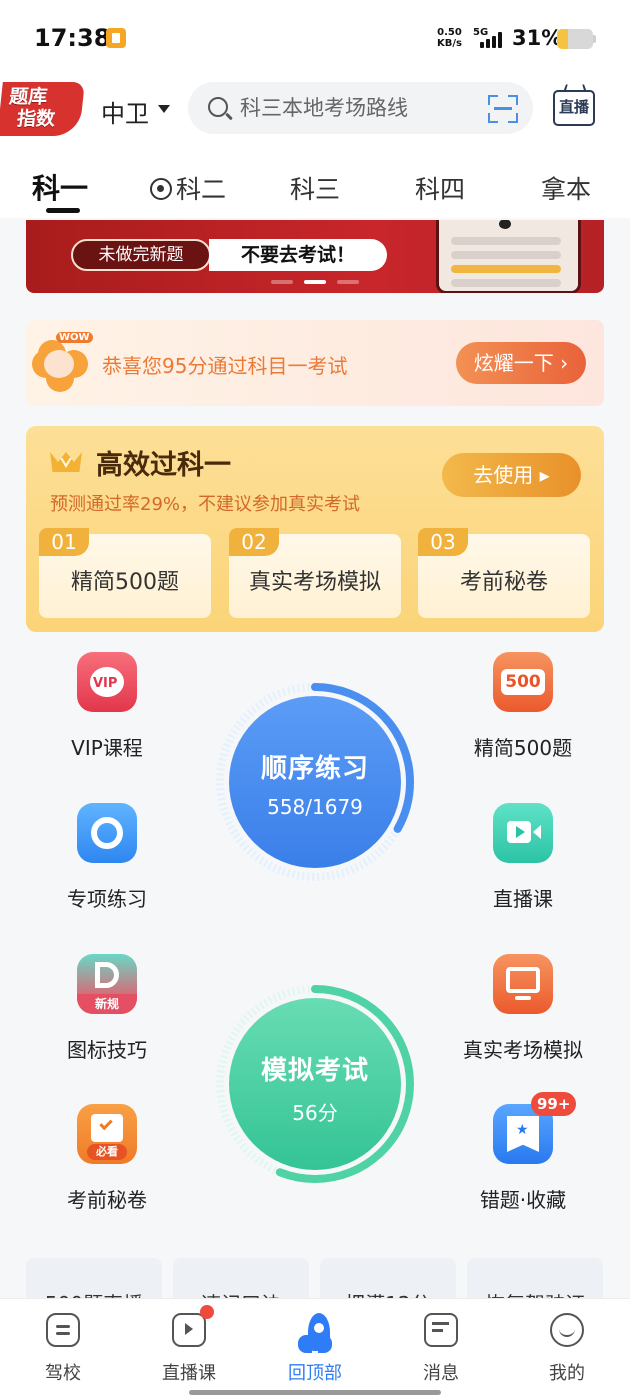 This screenshot has height=1400, width=630. Describe the element at coordinates (164, 109) in the screenshot. I see `caret-down-icon` at that location.